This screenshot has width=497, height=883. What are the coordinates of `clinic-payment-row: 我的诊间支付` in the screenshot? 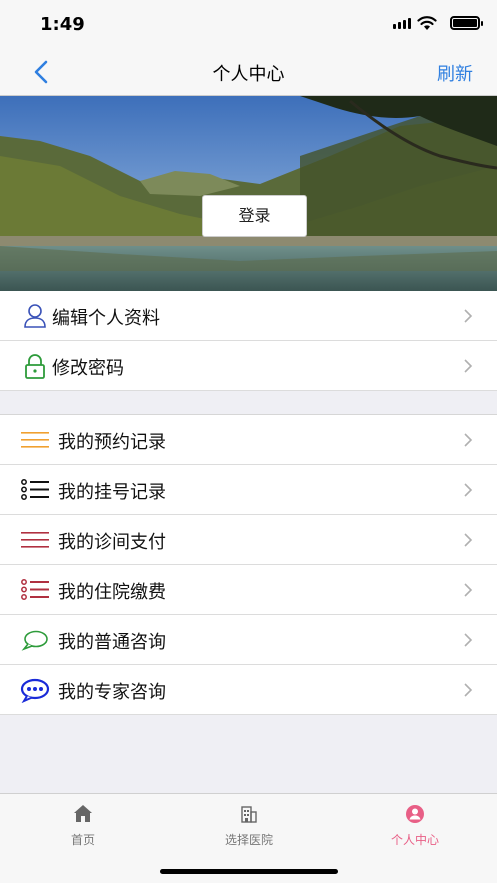 It's located at (248, 540).